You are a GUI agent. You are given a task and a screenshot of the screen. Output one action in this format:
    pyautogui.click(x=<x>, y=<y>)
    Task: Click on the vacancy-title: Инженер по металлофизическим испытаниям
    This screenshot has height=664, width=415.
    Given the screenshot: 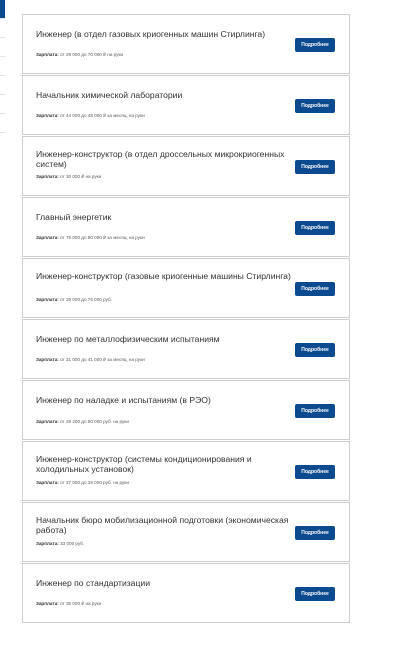 What is the action you would take?
    pyautogui.click(x=165, y=339)
    